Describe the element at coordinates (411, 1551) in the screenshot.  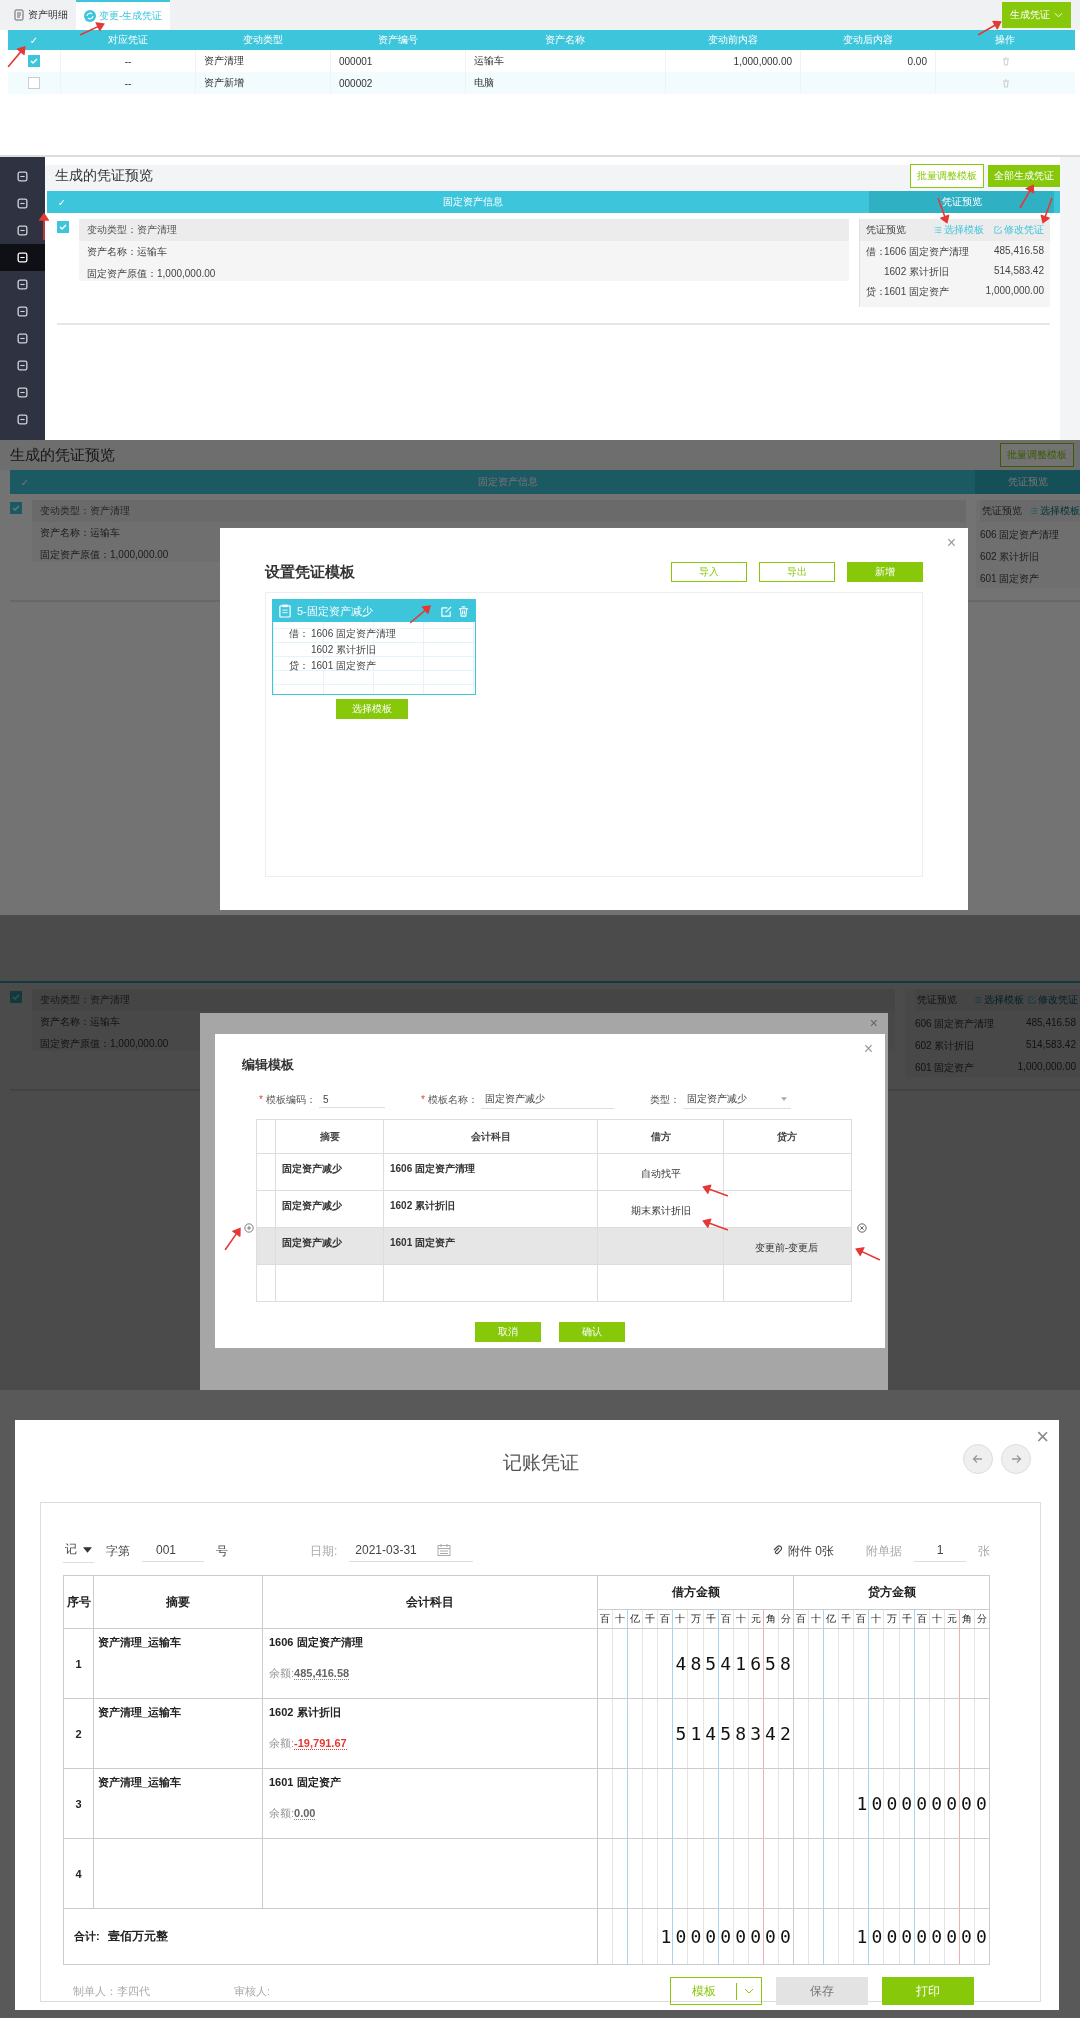
I see `date-field: 2021-03-31` at that location.